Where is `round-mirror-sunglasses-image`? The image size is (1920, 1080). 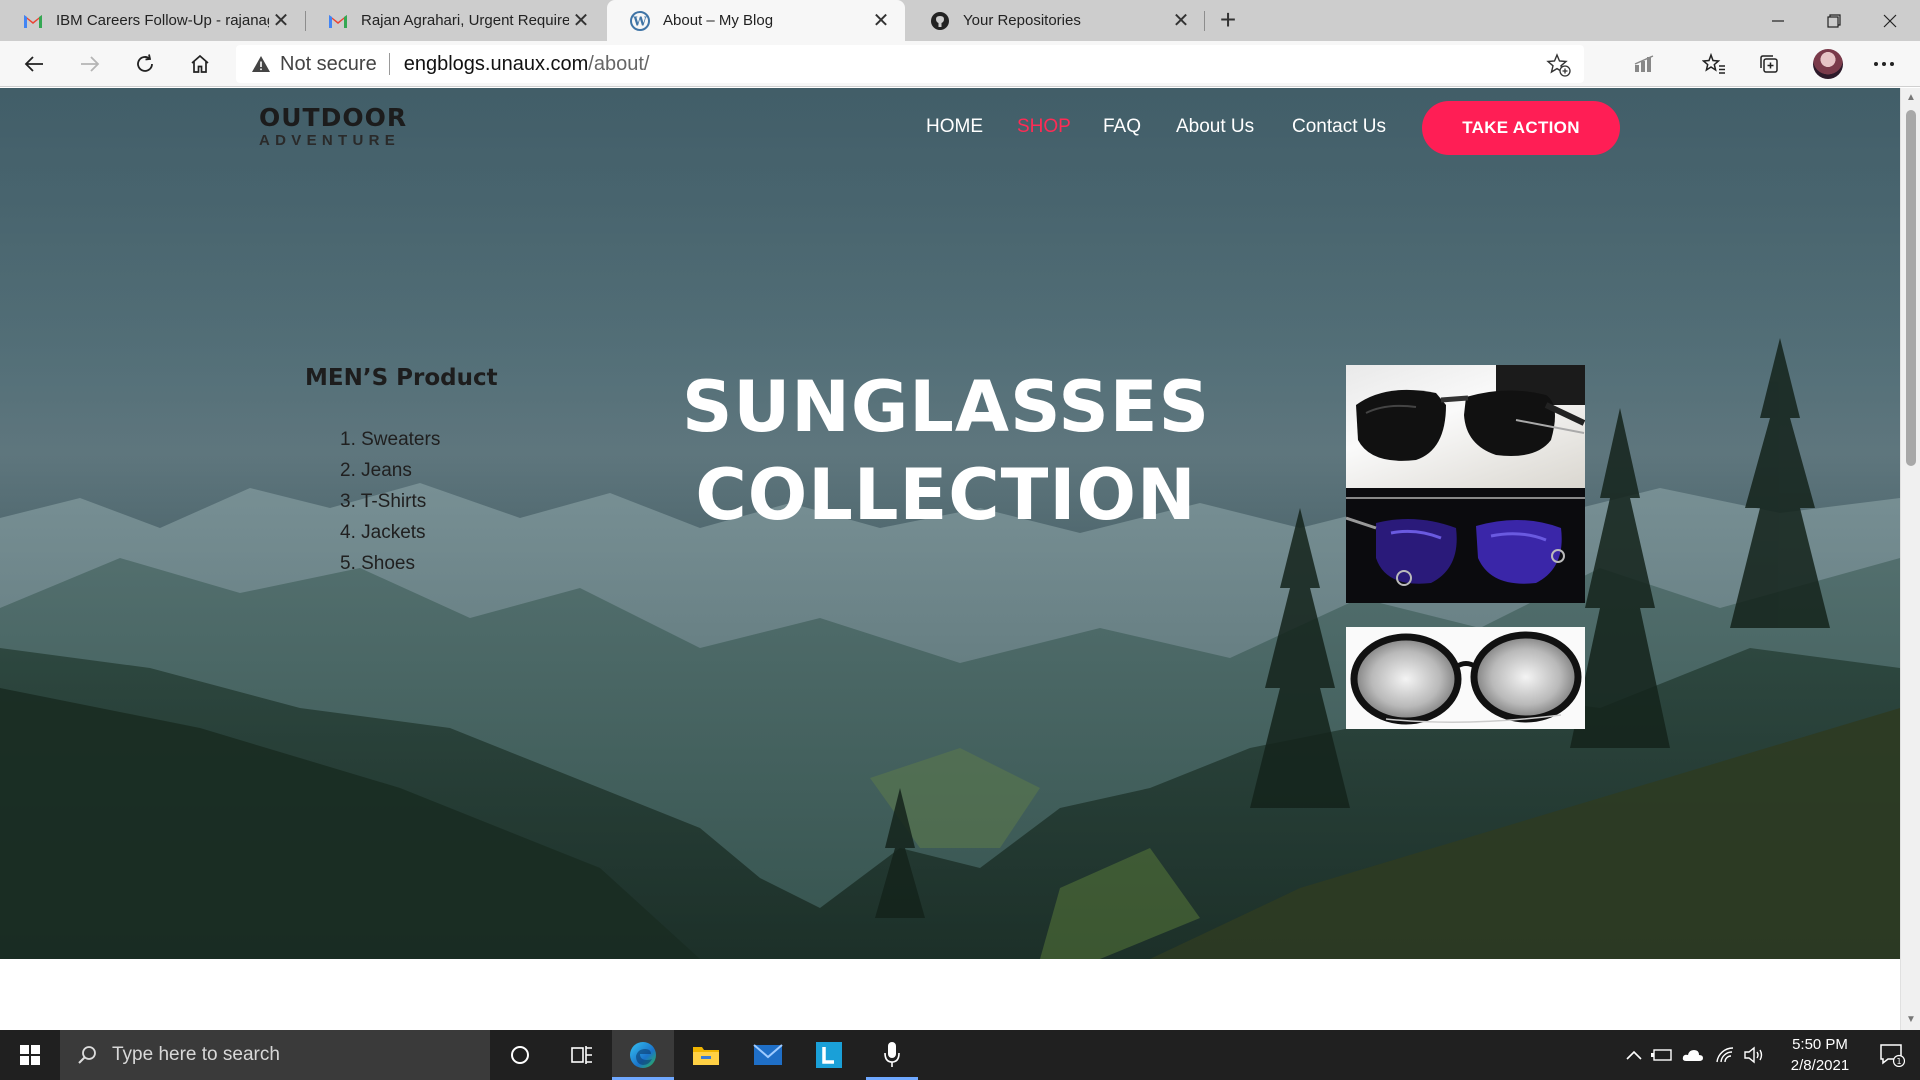
round-mirror-sunglasses-image is located at coordinates (1465, 678).